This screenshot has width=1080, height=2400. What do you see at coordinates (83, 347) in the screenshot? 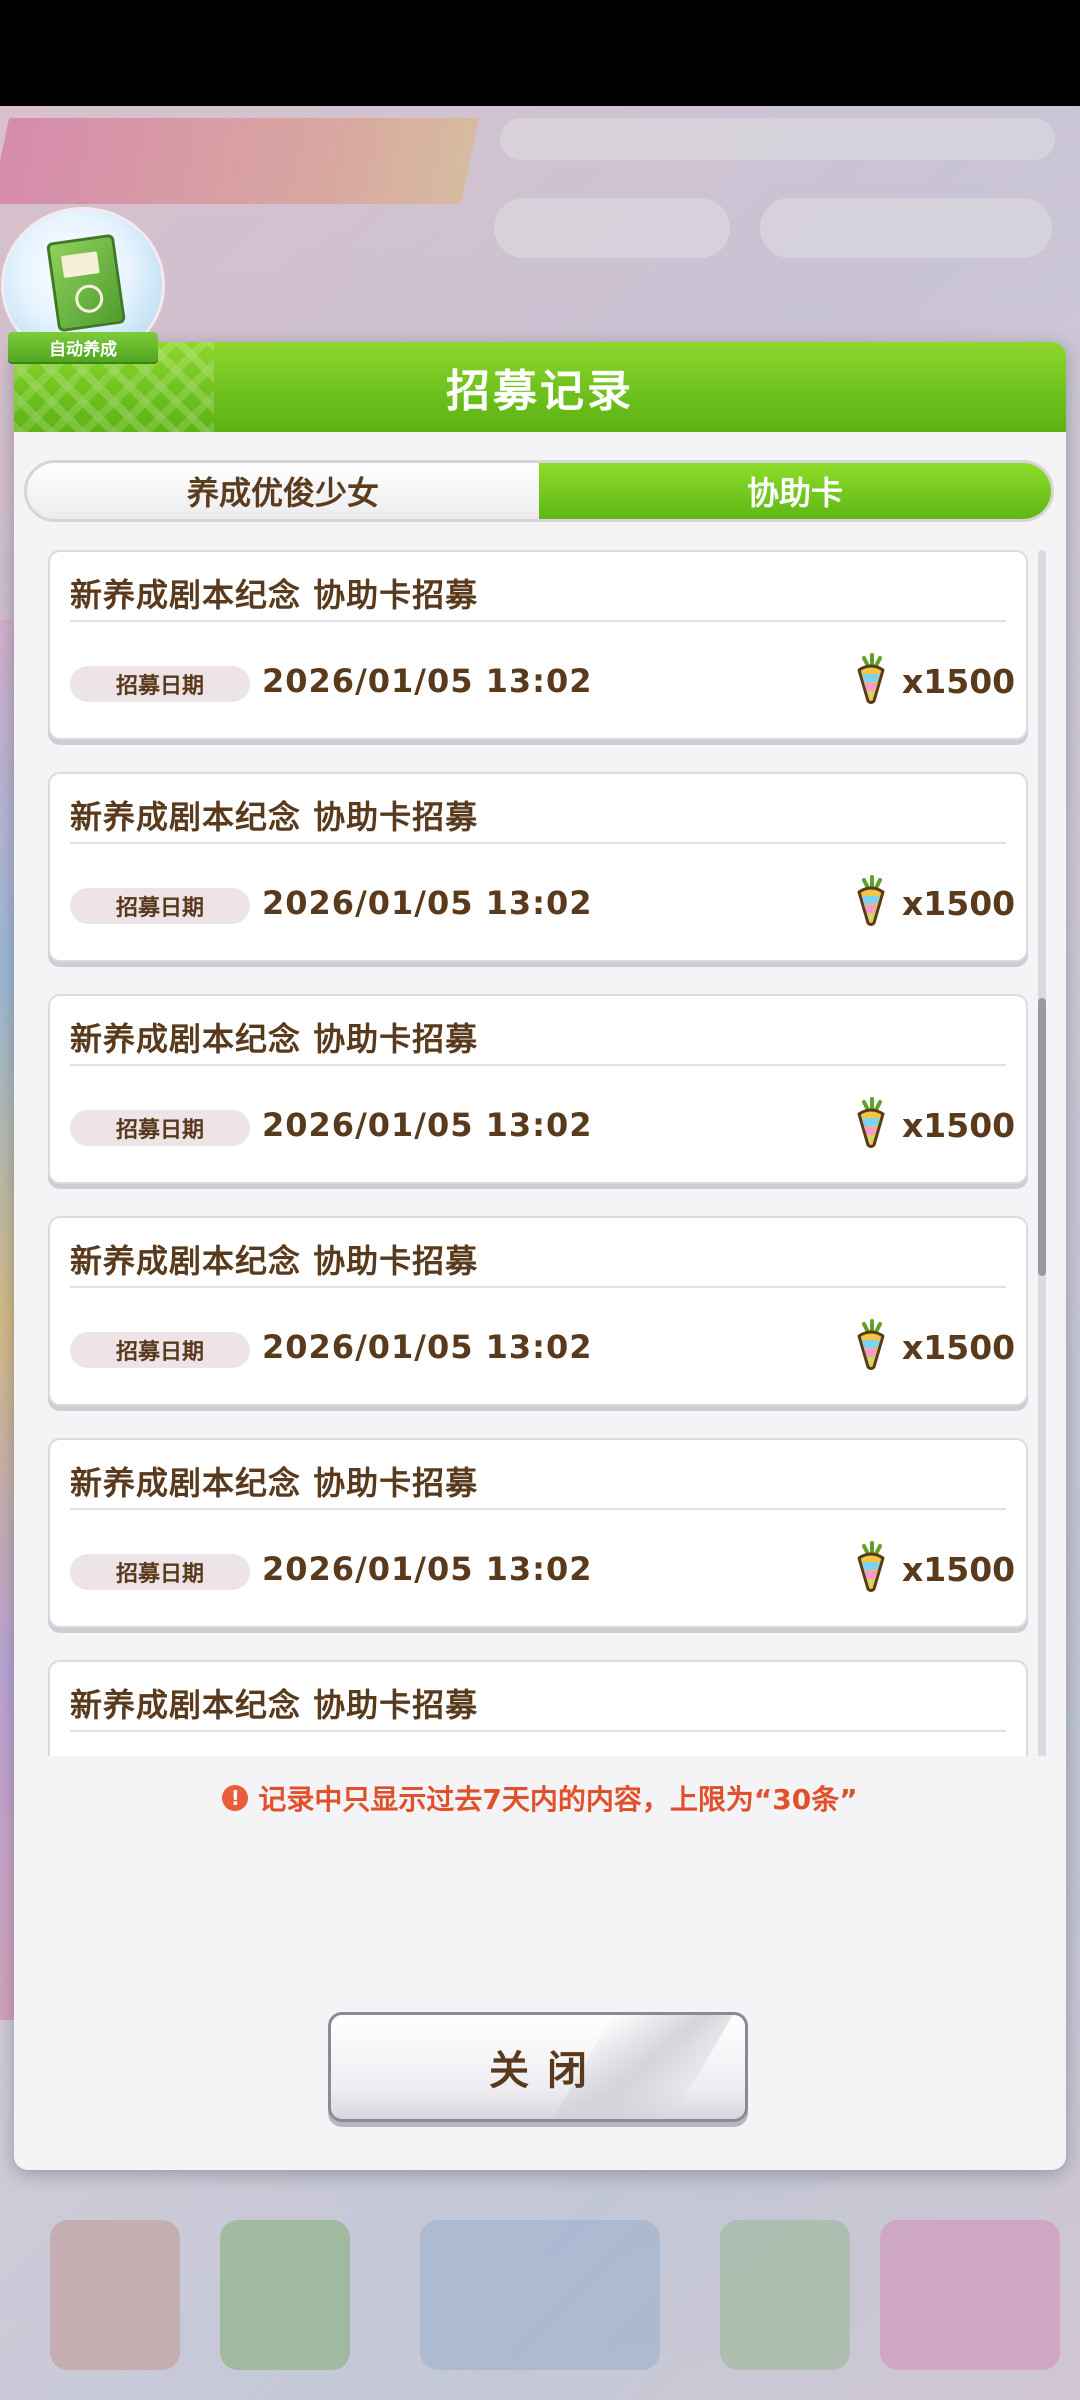
I see `auto-train-label: 自动养成` at bounding box center [83, 347].